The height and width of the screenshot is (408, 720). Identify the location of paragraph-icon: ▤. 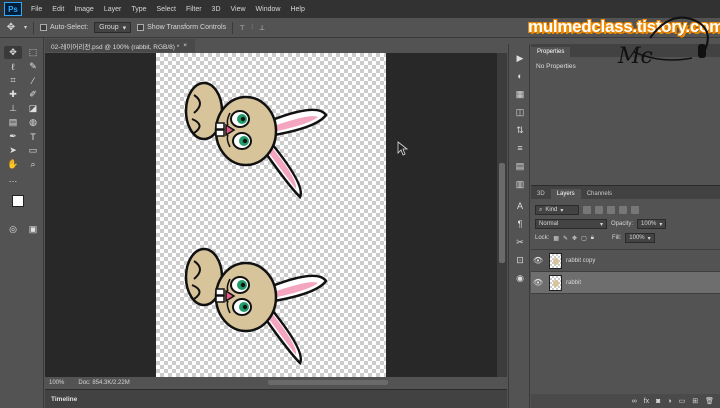
(520, 166).